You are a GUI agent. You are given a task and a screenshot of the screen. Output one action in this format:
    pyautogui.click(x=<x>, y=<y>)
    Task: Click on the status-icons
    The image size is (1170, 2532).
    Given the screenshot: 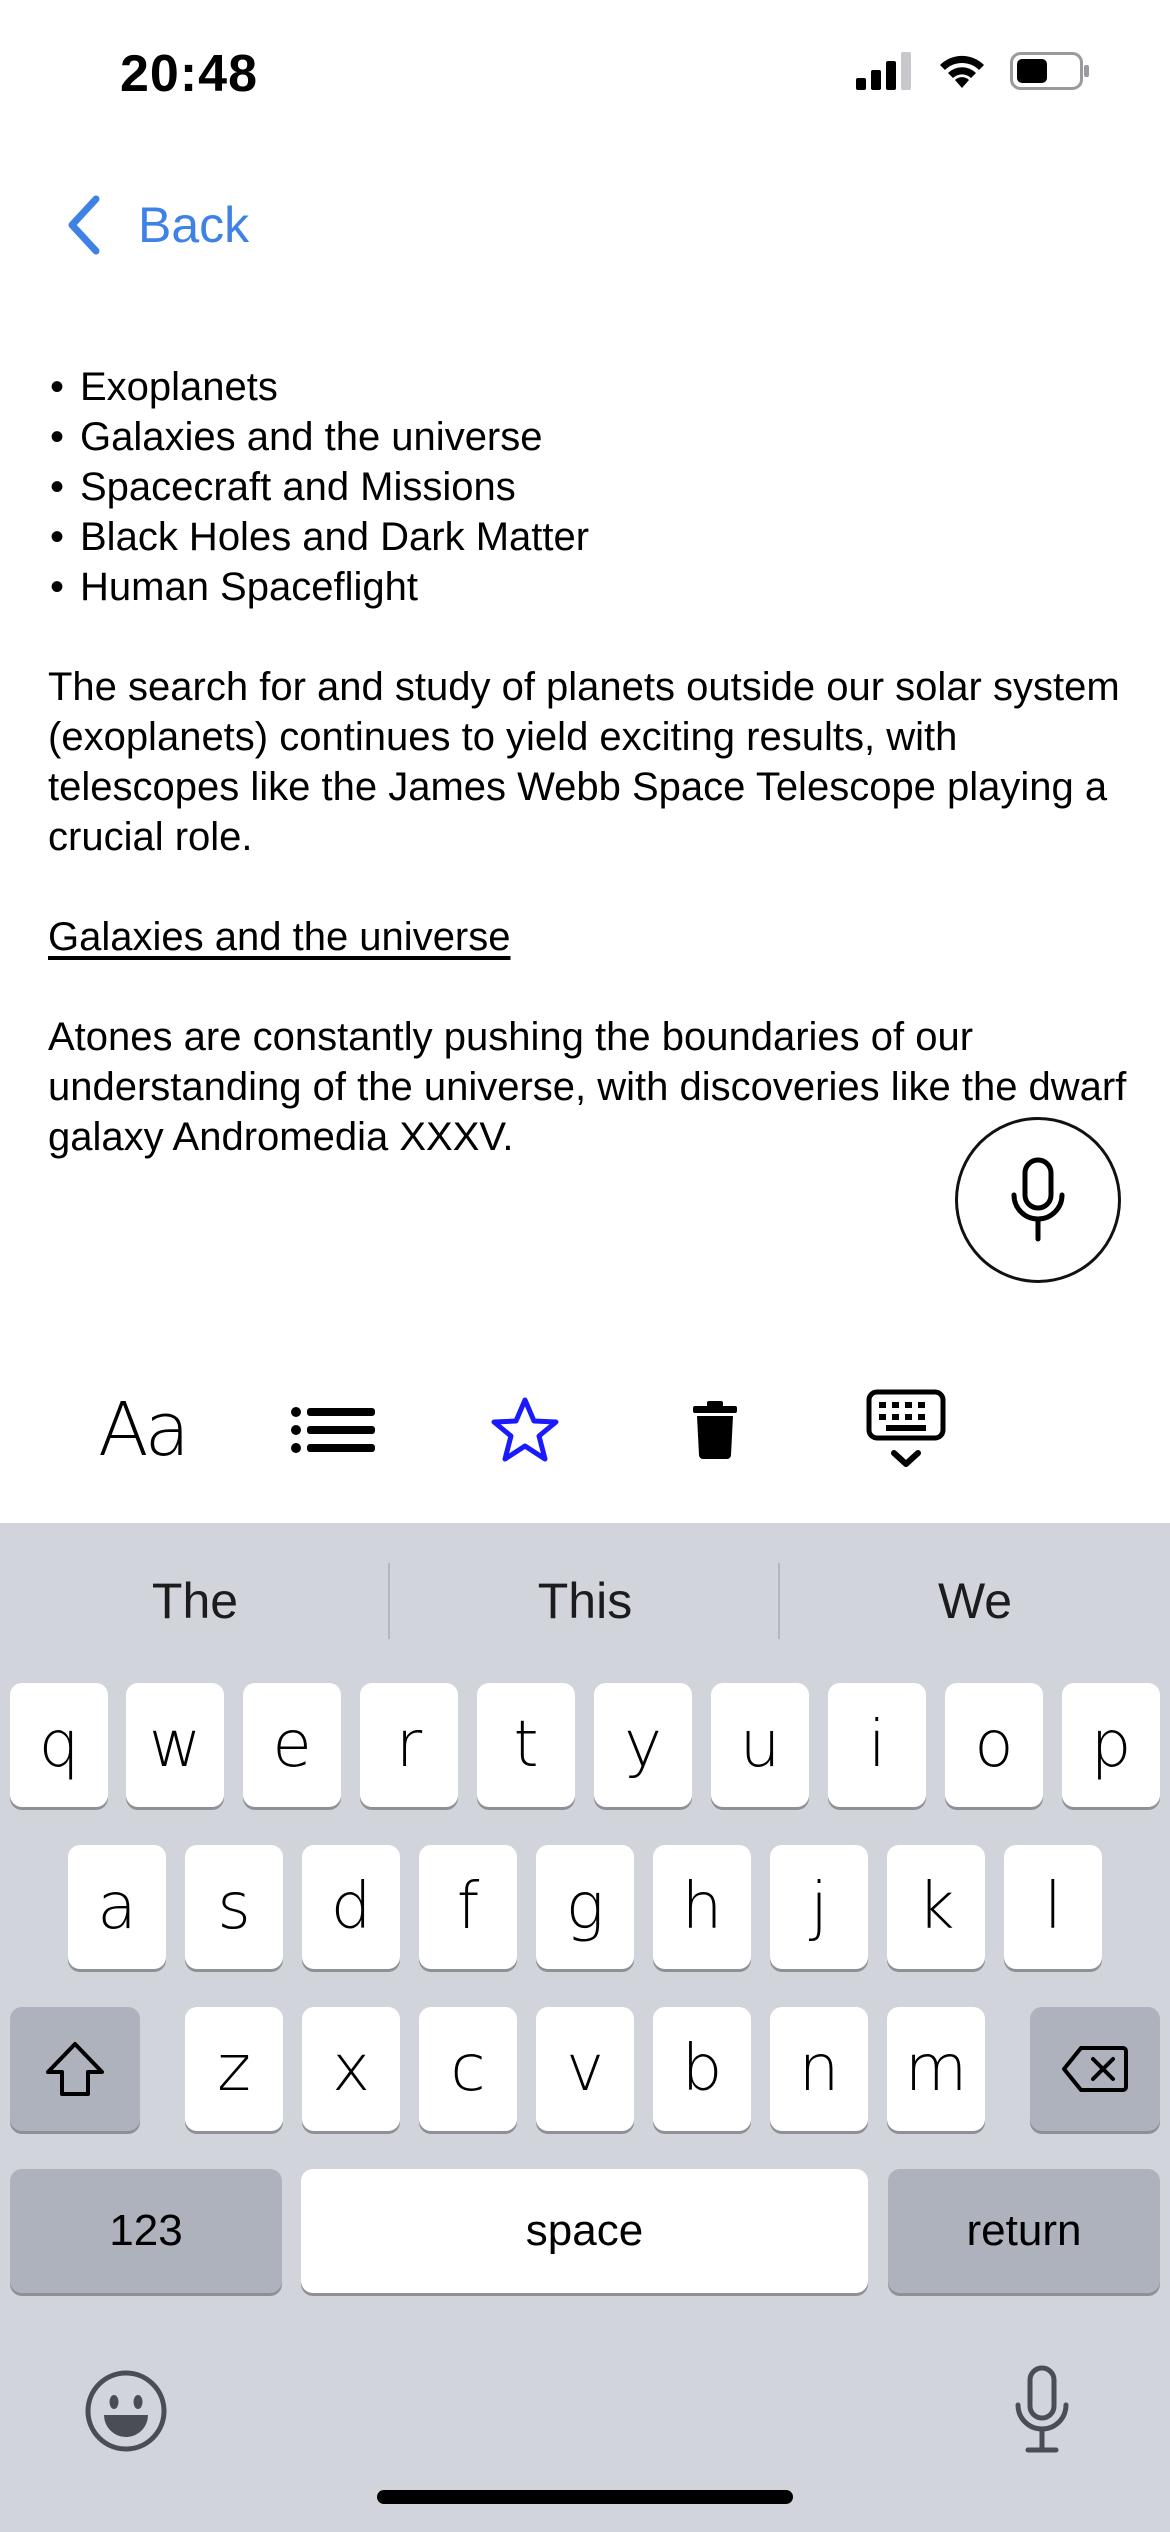 What is the action you would take?
    pyautogui.click(x=973, y=71)
    